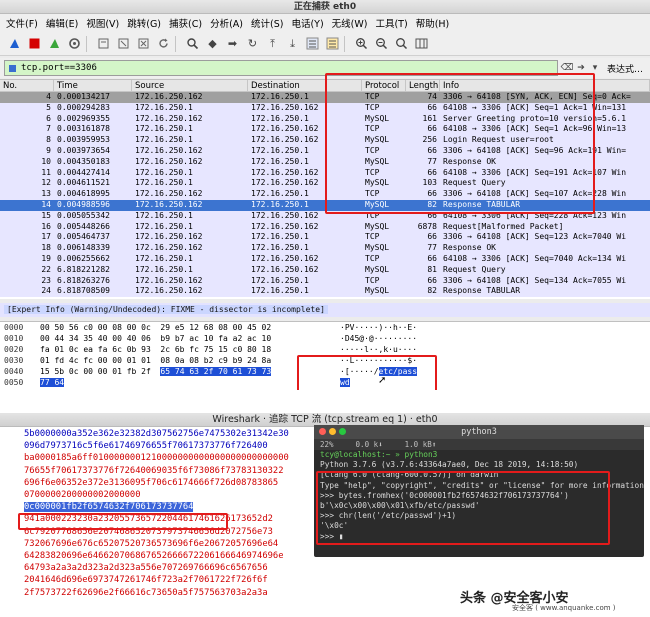 This screenshot has width=650, height=617. What do you see at coordinates (83, 140) in the screenshot?
I see `packet-cell-time: 0.003959953` at bounding box center [83, 140].